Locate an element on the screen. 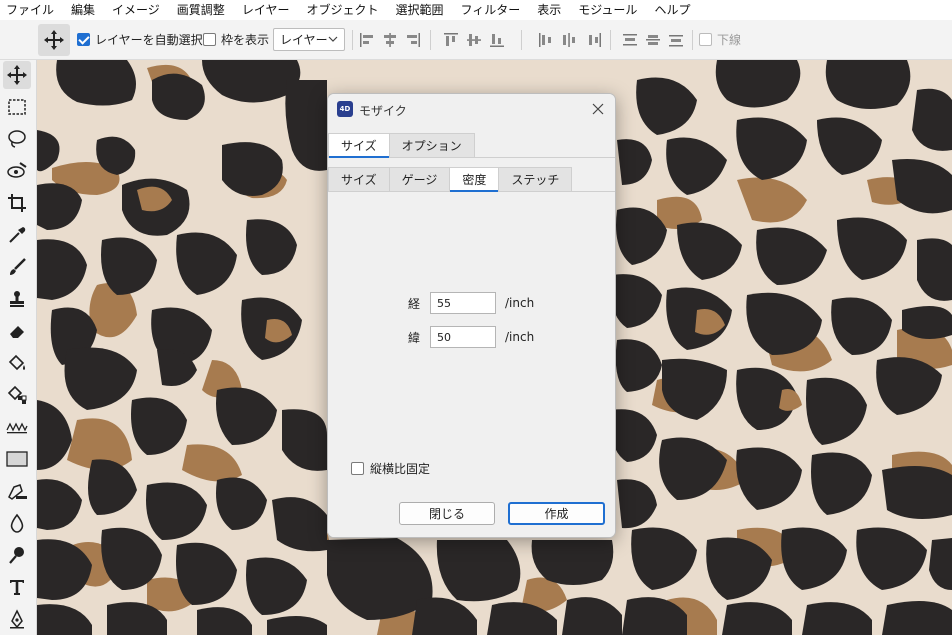 Image resolution: width=952 pixels, height=635 pixels. menu-adjust: 画質調整 is located at coordinates (205, 10).